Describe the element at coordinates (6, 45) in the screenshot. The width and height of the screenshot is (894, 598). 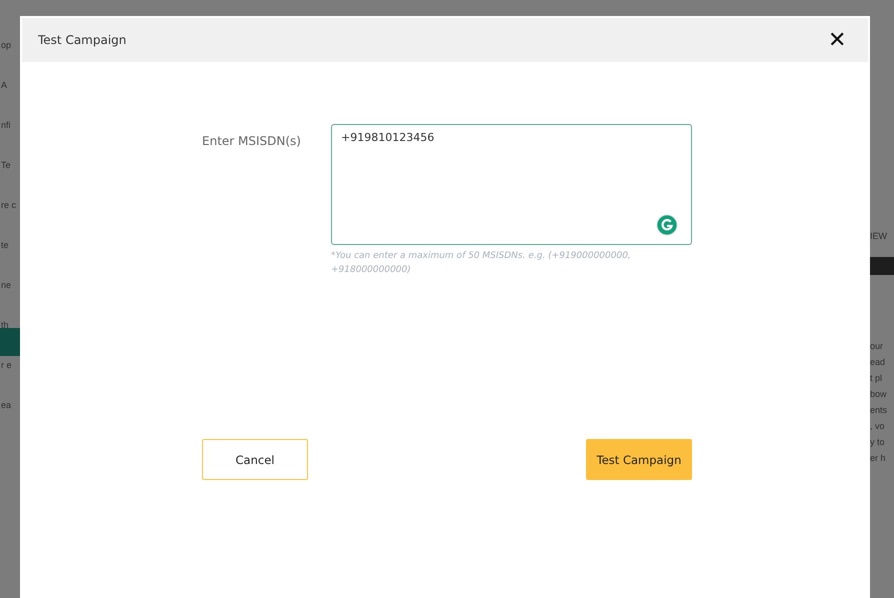
I see `background-text: op` at that location.